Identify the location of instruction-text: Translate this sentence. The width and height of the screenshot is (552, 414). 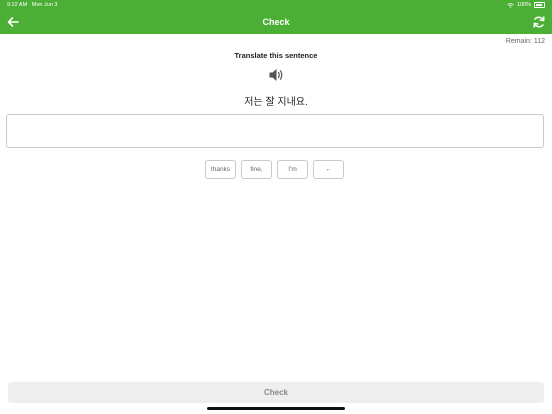
(276, 55).